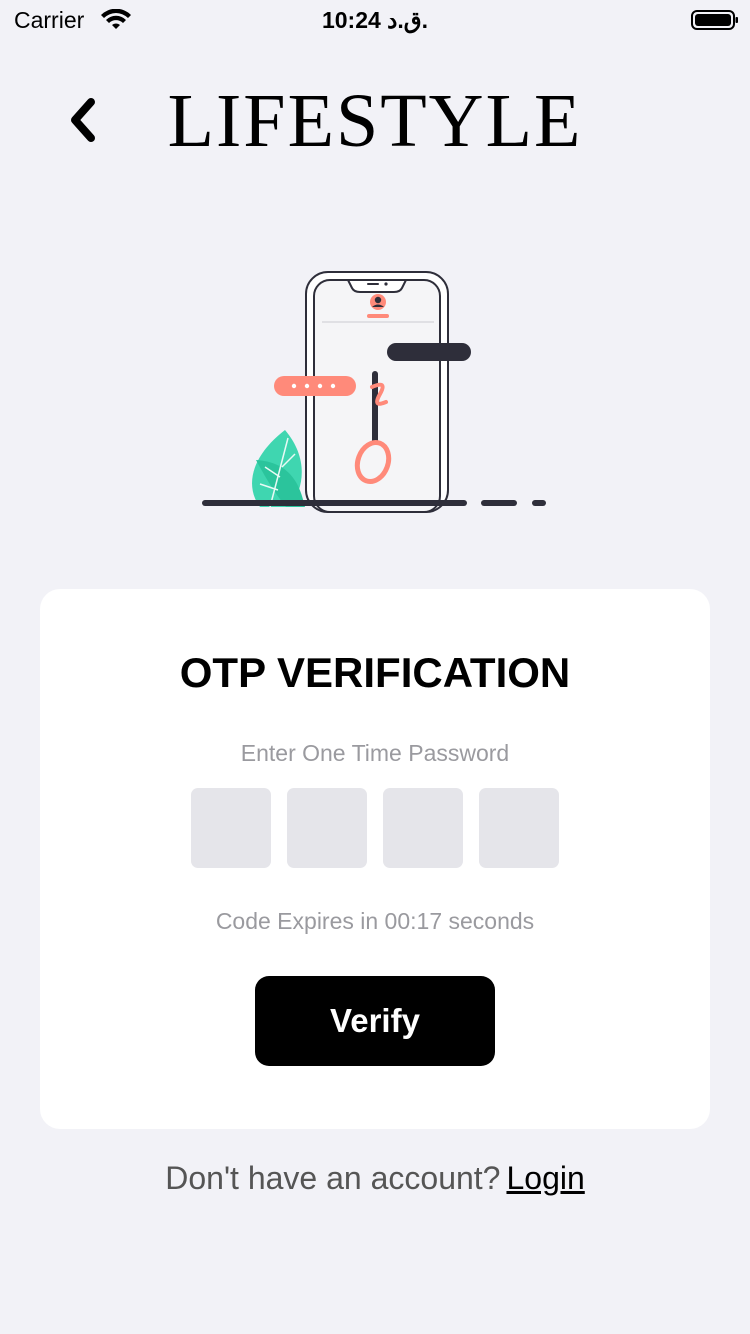 Image resolution: width=750 pixels, height=1334 pixels. What do you see at coordinates (375, 1021) in the screenshot?
I see `verify-button: Verify` at bounding box center [375, 1021].